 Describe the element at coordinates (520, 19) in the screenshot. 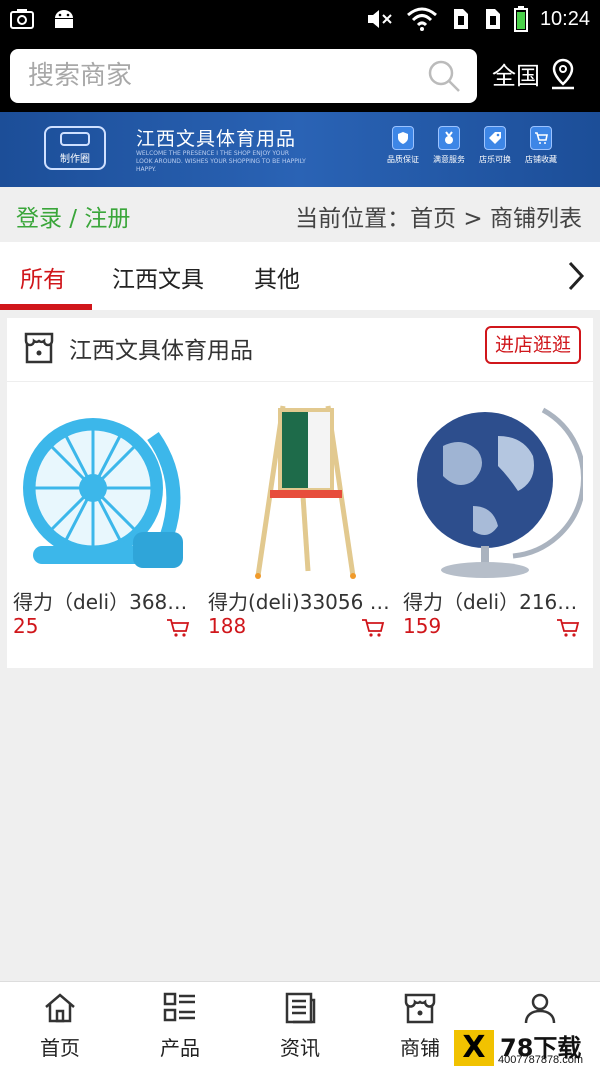

I see `battery-icon` at that location.